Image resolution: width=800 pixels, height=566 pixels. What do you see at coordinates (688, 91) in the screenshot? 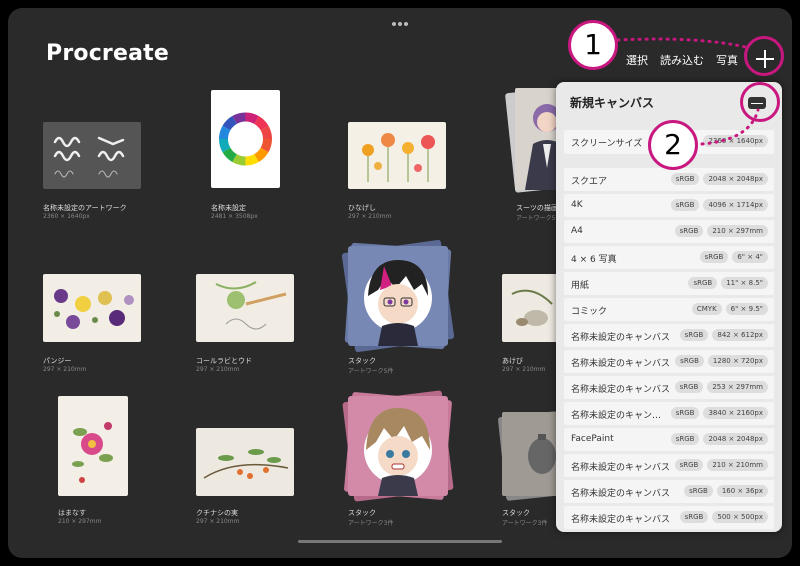
I see `annotation-connectors` at bounding box center [688, 91].